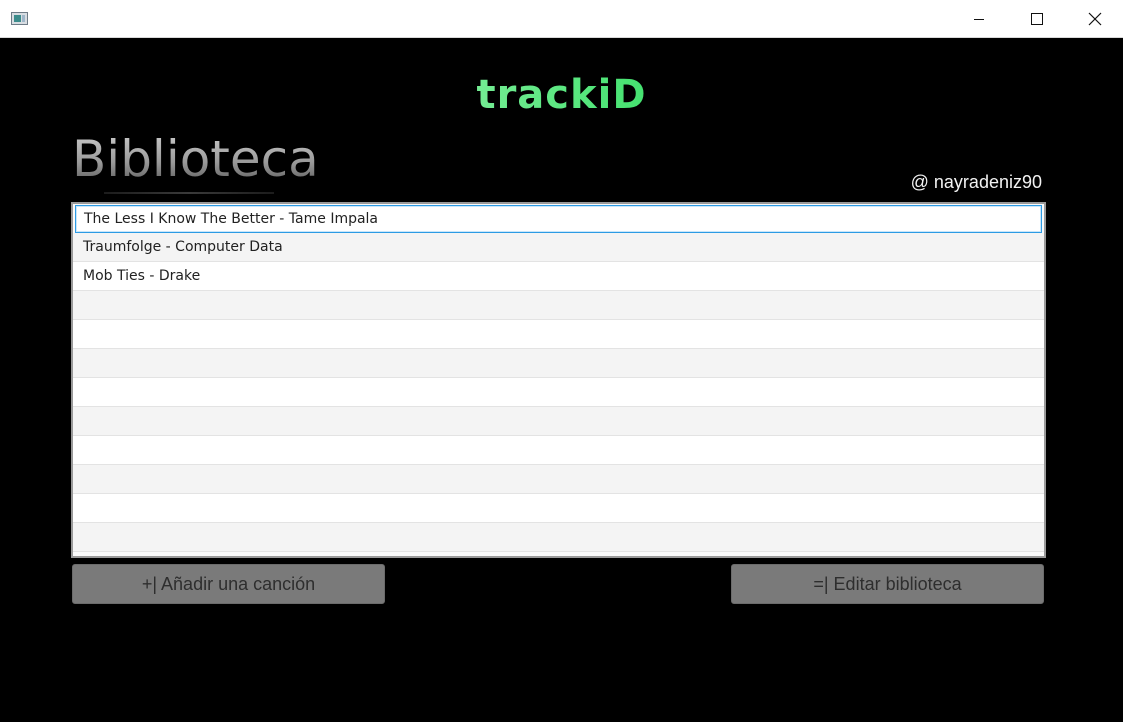 This screenshot has height=722, width=1123. I want to click on maximize-icon, so click(1037, 18).